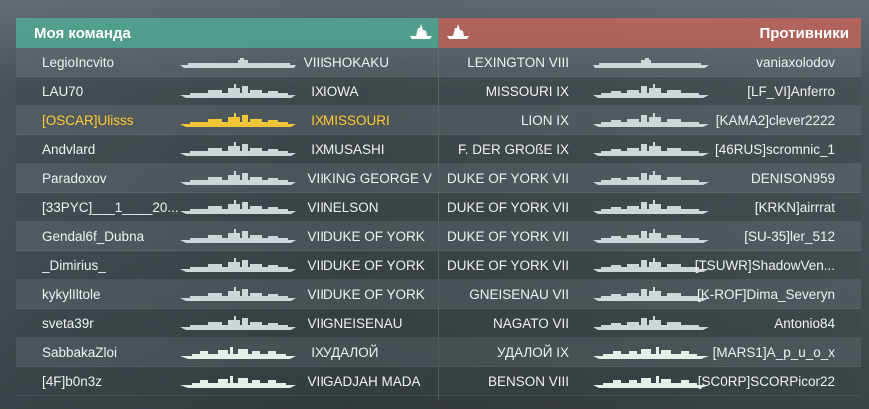 The width and height of the screenshot is (869, 409). What do you see at coordinates (351, 352) in the screenshot?
I see `ship-name: УДАЛОЙ` at bounding box center [351, 352].